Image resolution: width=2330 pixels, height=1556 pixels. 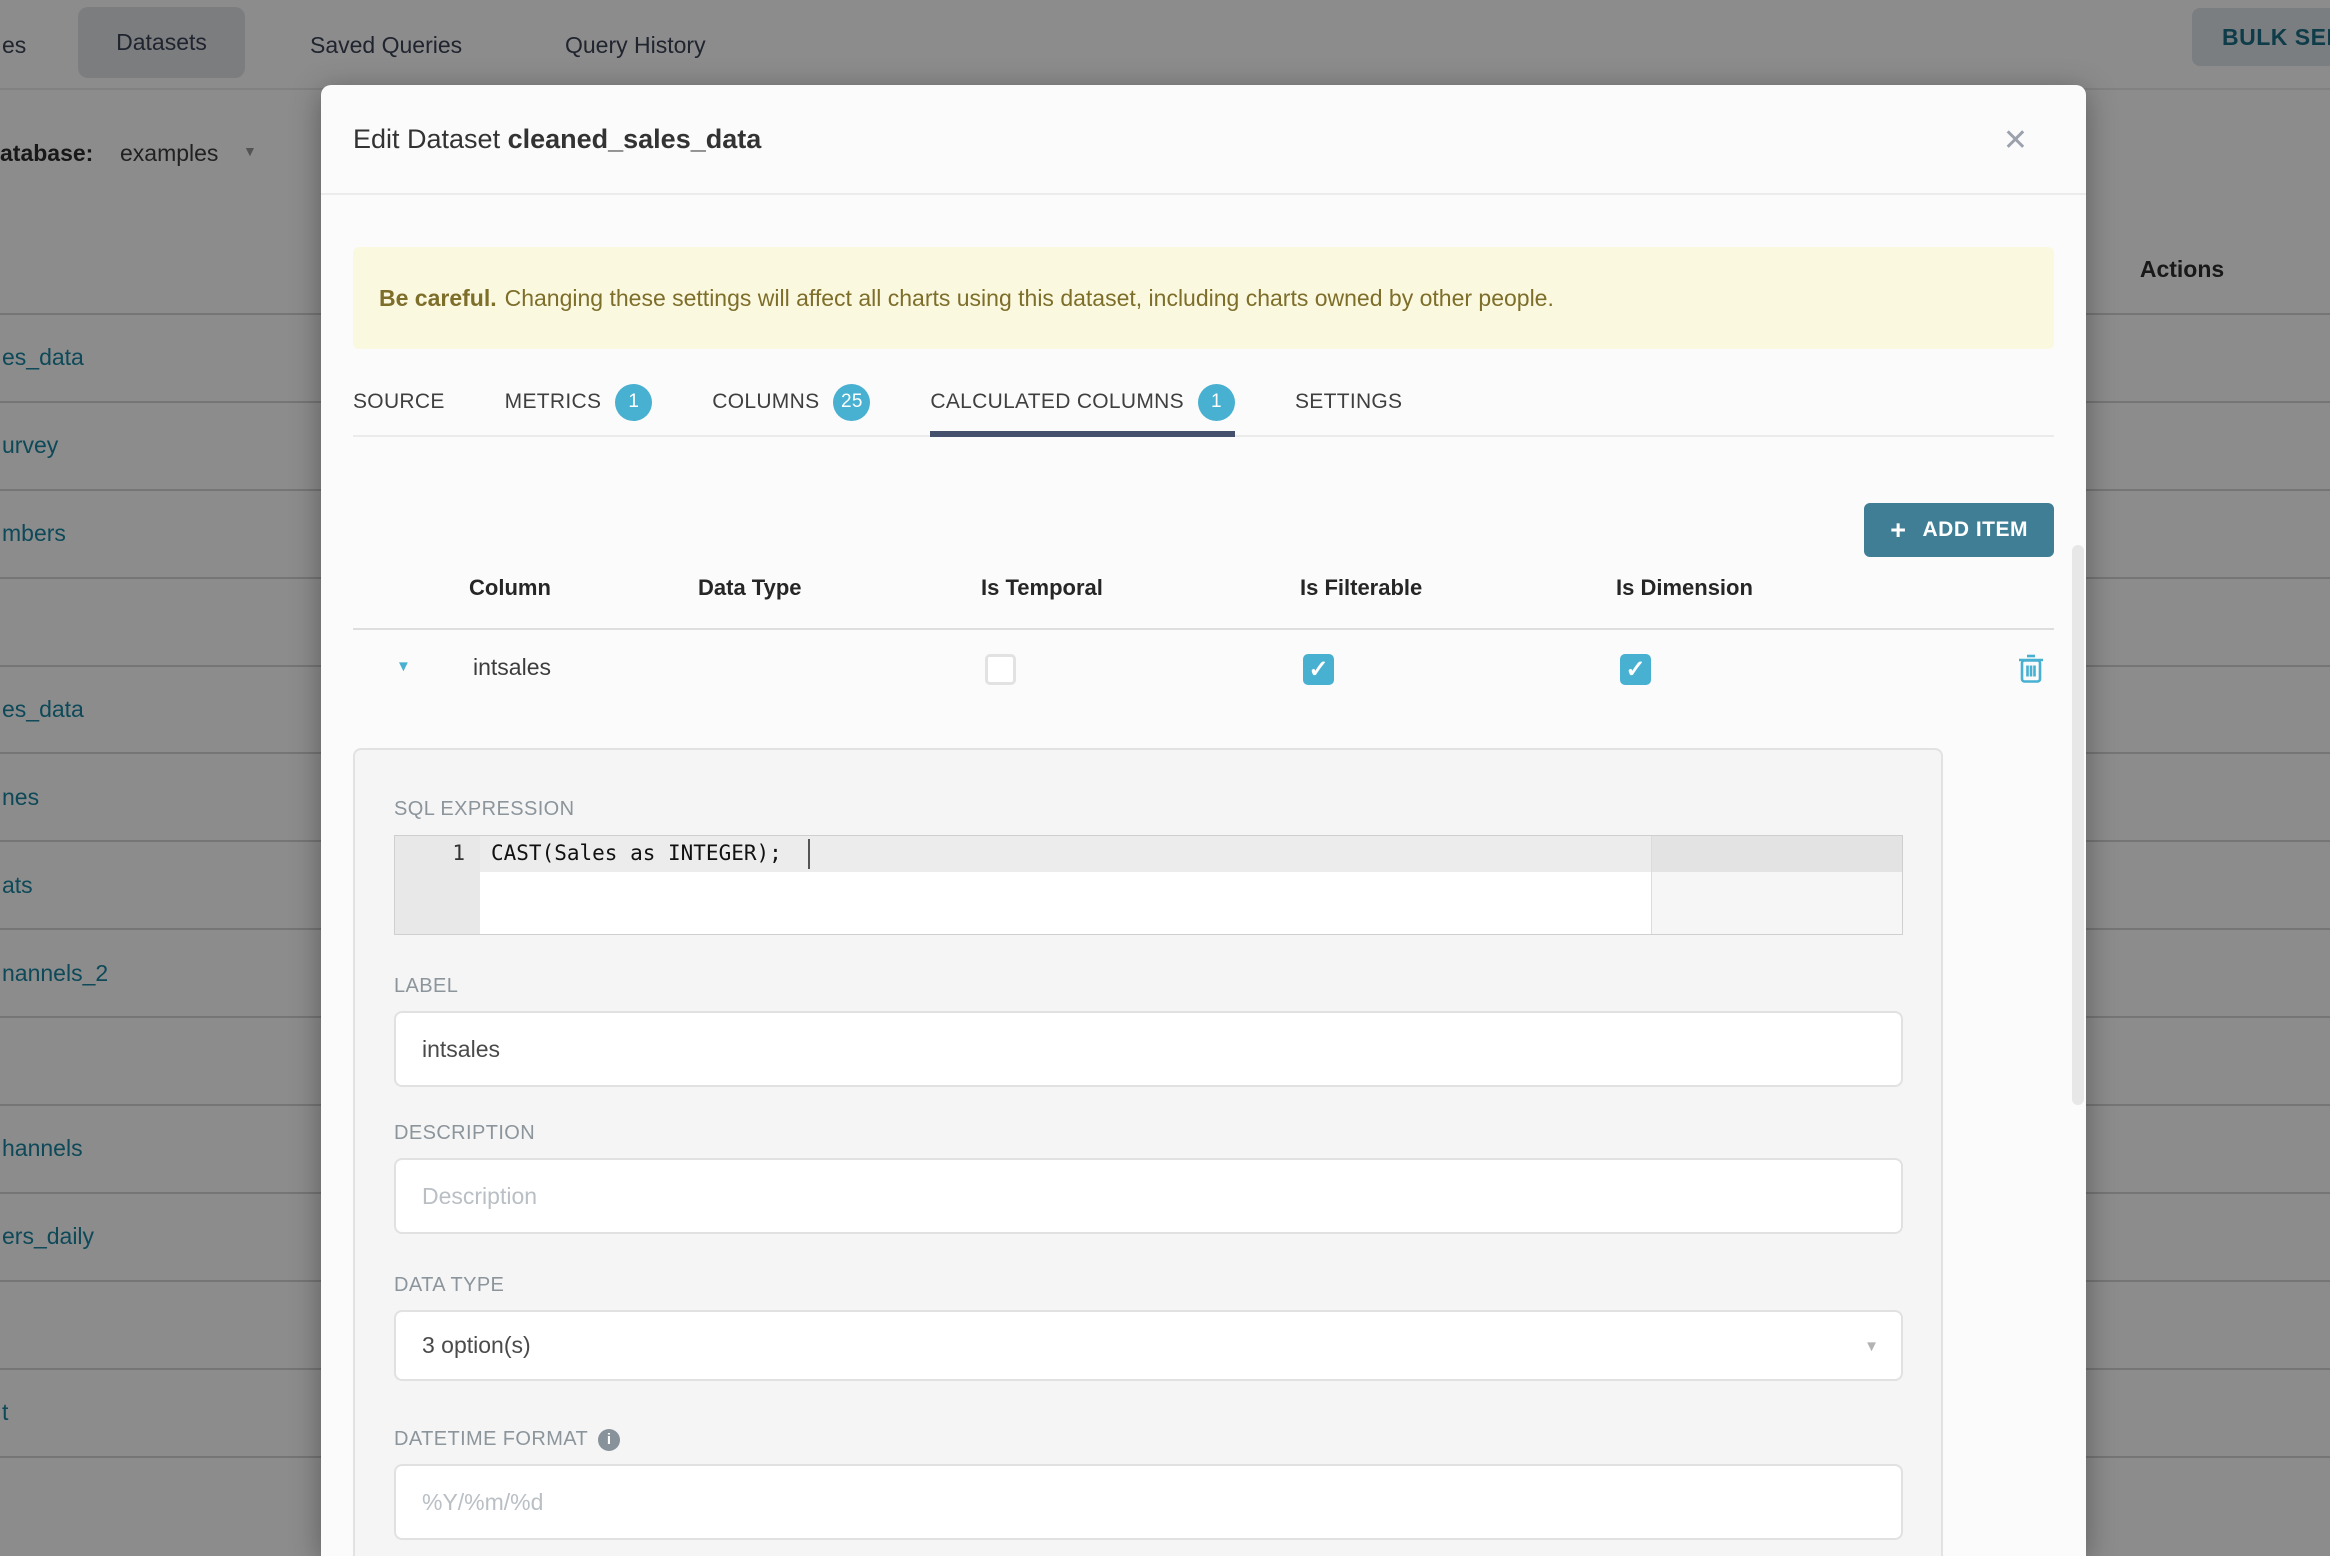 I want to click on datetime-format-field-label: DATETIME FORMAT i, so click(x=1148, y=1439).